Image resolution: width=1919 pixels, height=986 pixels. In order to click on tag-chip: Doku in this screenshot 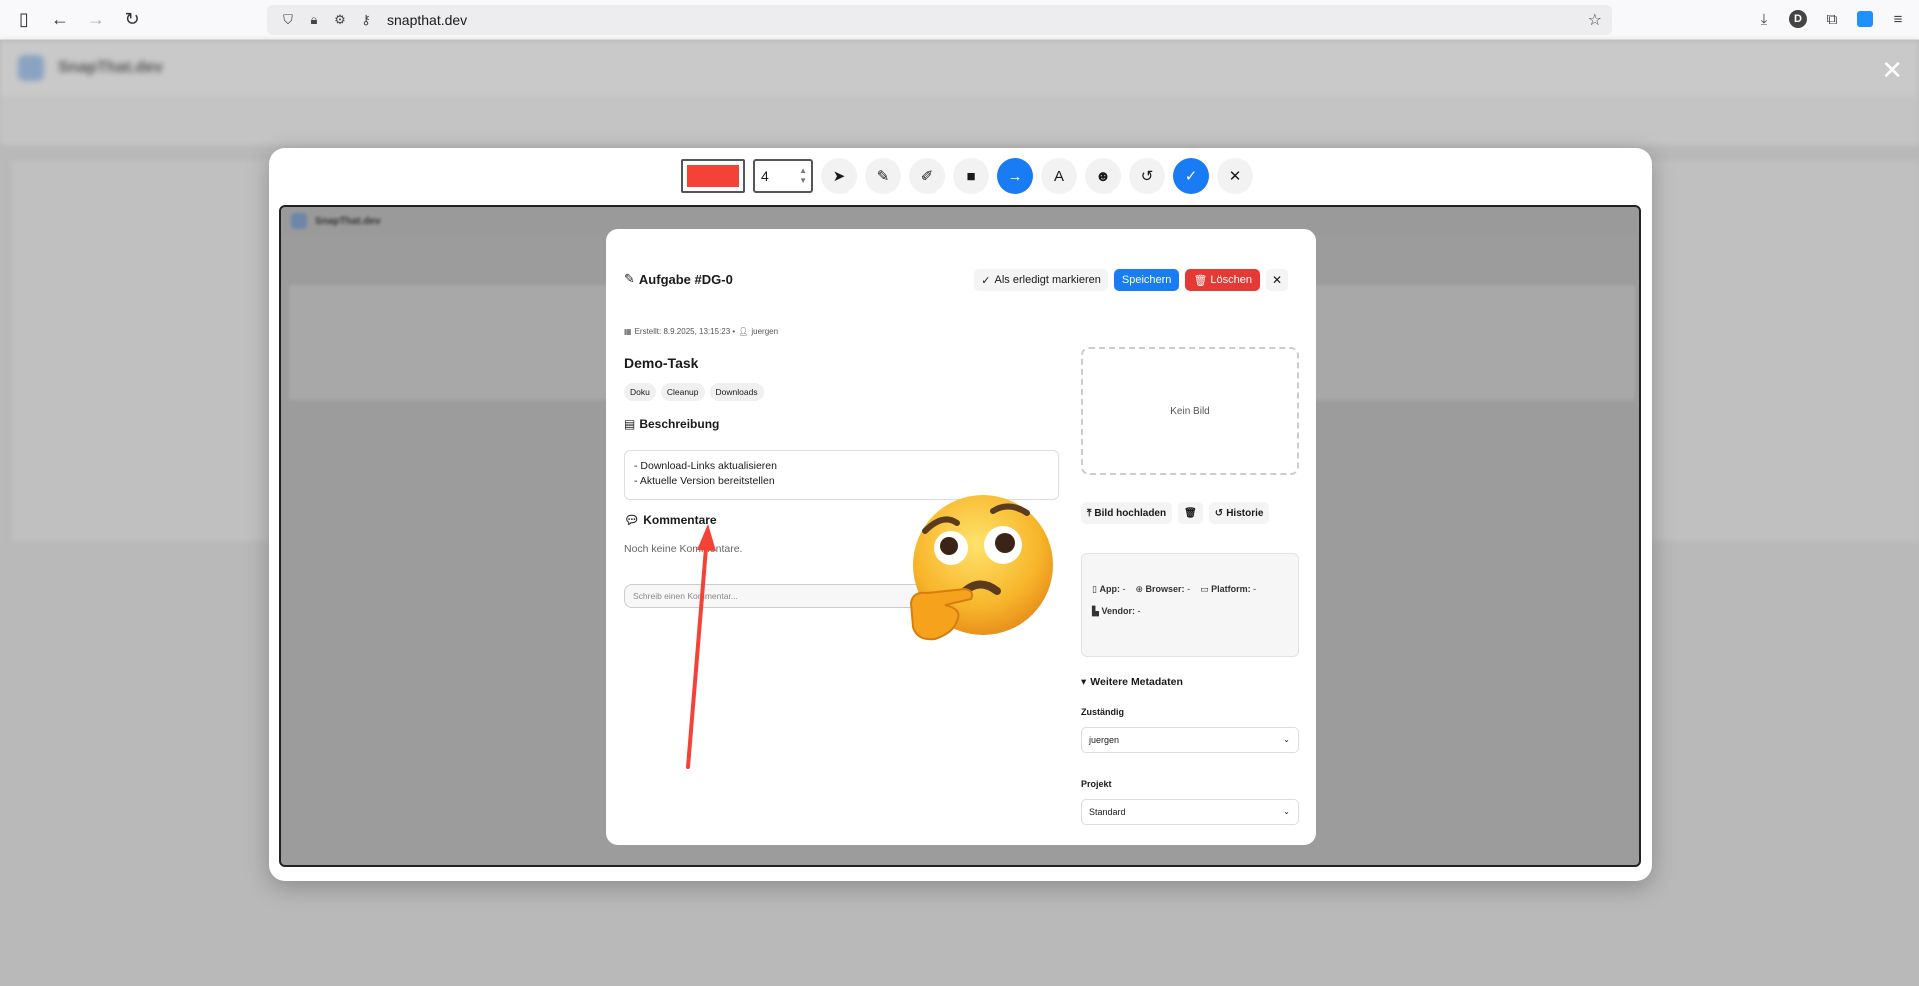, I will do `click(640, 392)`.